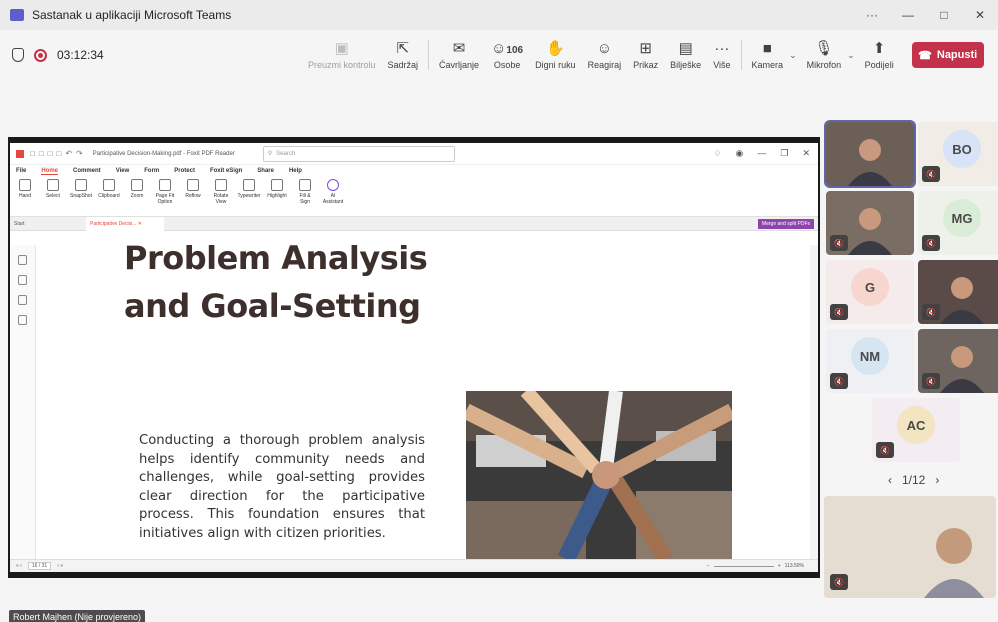 This screenshot has width=998, height=622. Describe the element at coordinates (21, 171) in the screenshot. I see `foxit-menu-item: File` at that location.